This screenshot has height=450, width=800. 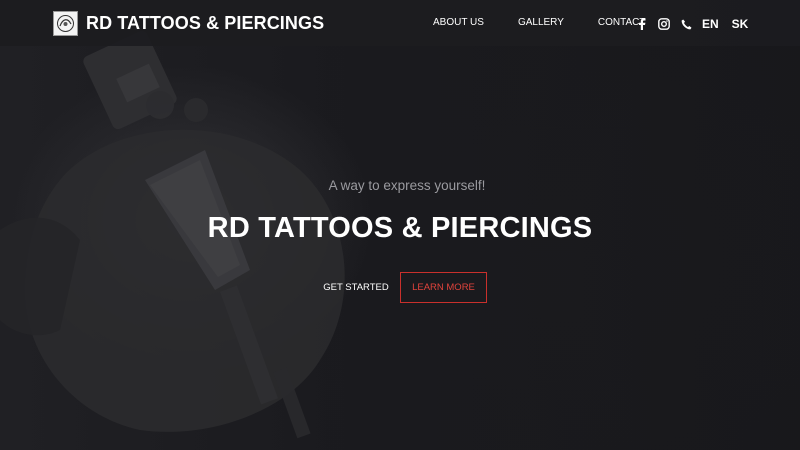 I want to click on brand-name: RD TATTOOS & PIERCINGS, so click(x=205, y=22).